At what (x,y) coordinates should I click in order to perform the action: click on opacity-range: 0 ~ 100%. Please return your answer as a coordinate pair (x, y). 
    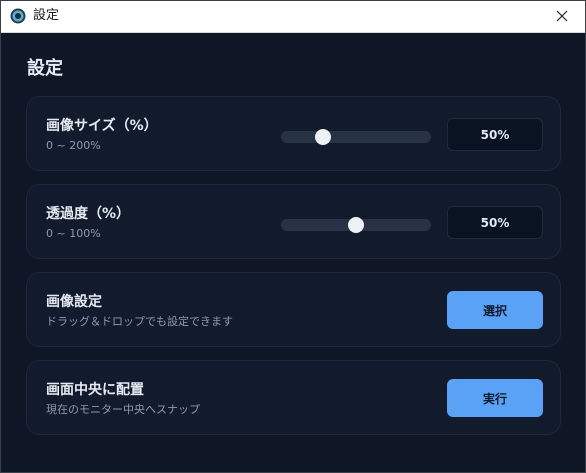
    Looking at the image, I should click on (73, 233).